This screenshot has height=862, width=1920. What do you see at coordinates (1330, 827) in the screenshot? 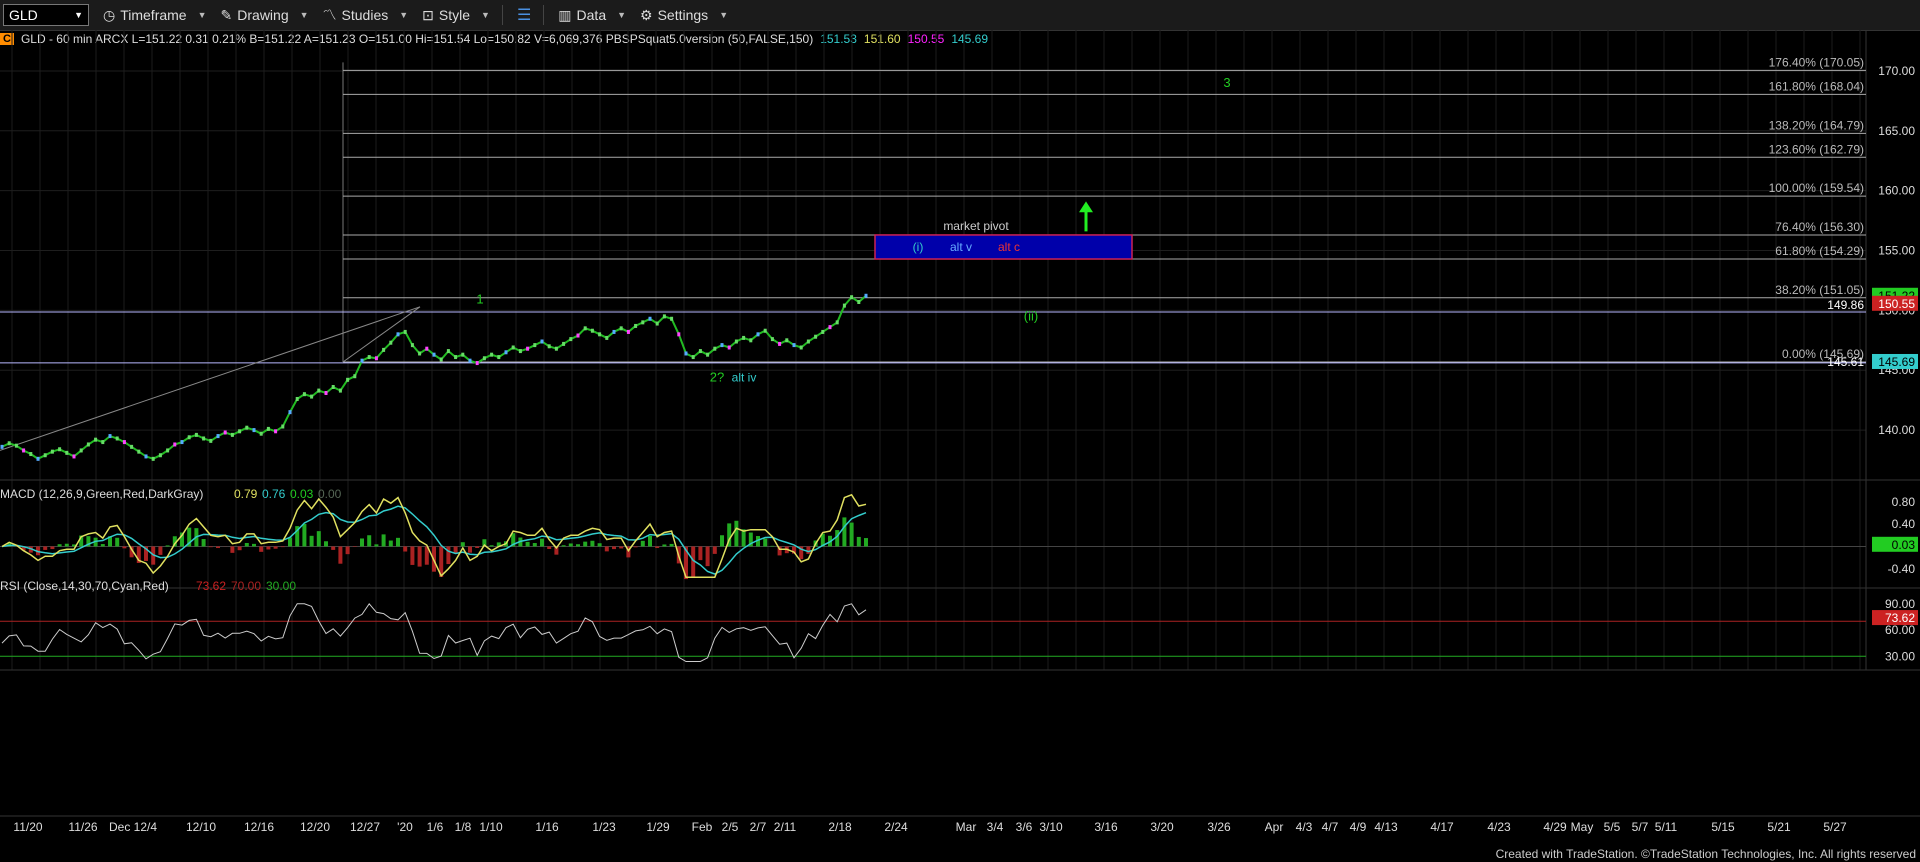
I see `time-tick-label: 4/7` at bounding box center [1330, 827].